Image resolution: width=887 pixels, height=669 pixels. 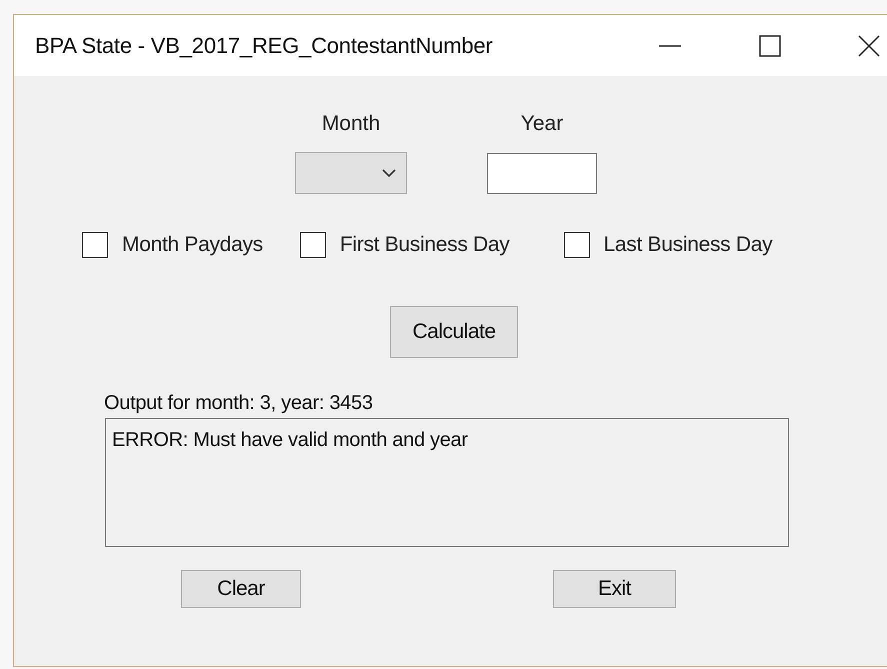 I want to click on year-label: Year, so click(x=542, y=124).